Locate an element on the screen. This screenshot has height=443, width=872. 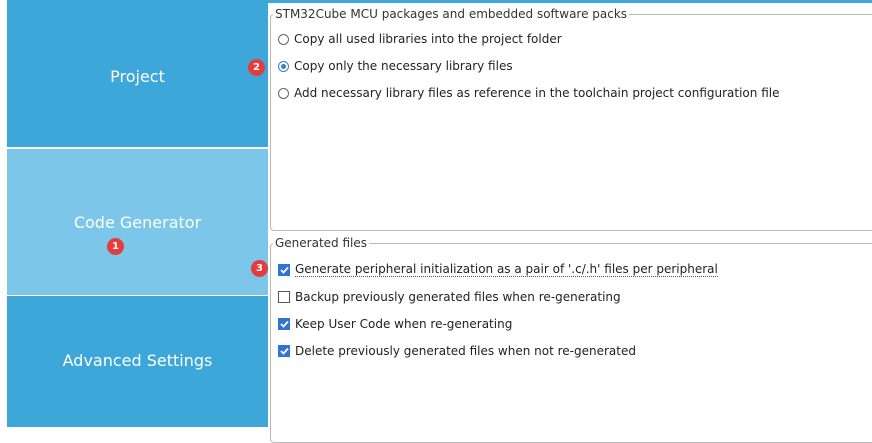
checkbox-keep-user-code: Keep User Code when re-generating is located at coordinates (395, 324).